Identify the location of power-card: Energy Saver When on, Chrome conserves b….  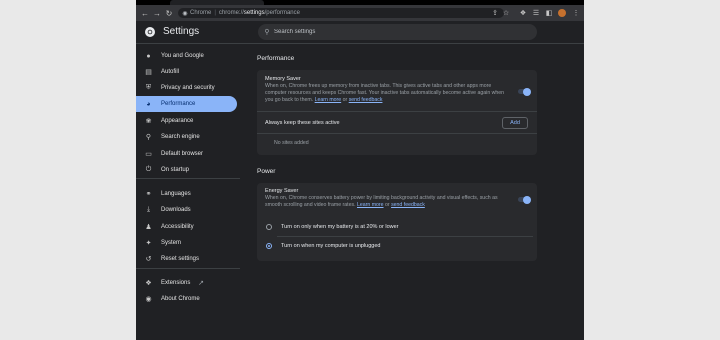
(397, 222).